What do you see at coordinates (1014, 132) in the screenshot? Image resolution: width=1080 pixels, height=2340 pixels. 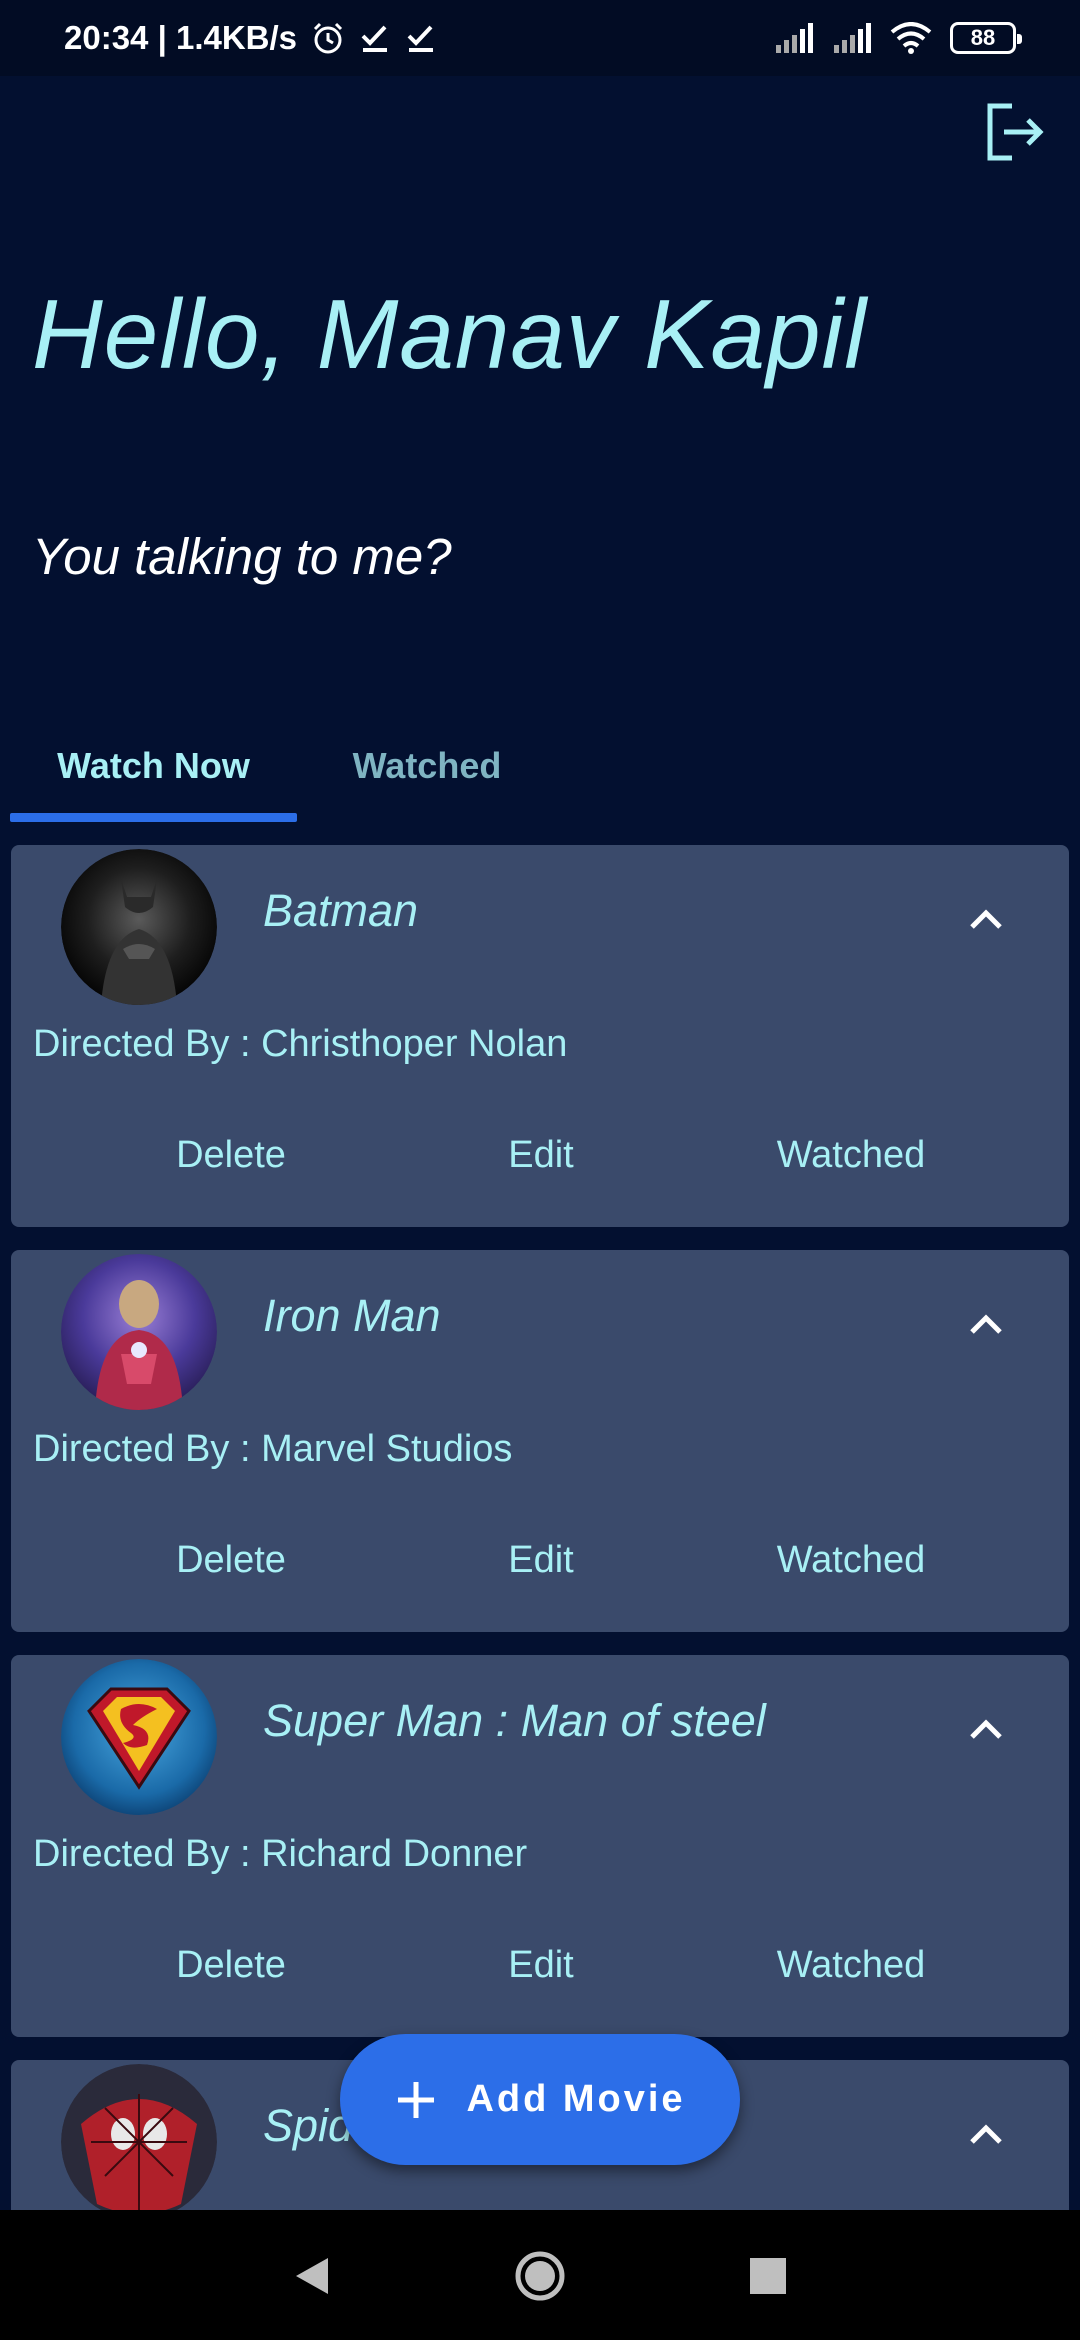 I see `logout-icon` at bounding box center [1014, 132].